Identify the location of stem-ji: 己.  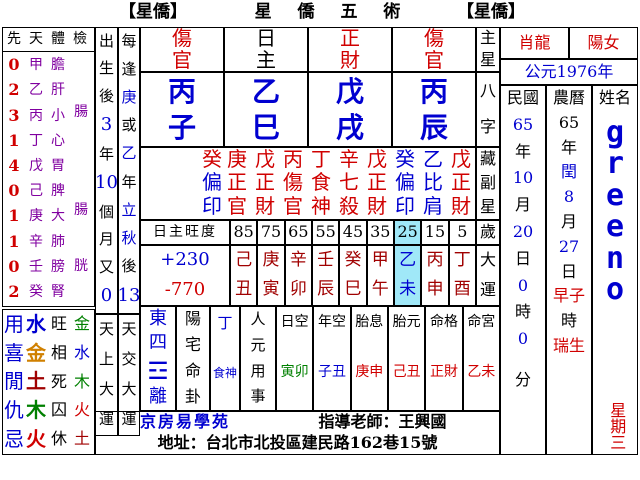
(36, 191).